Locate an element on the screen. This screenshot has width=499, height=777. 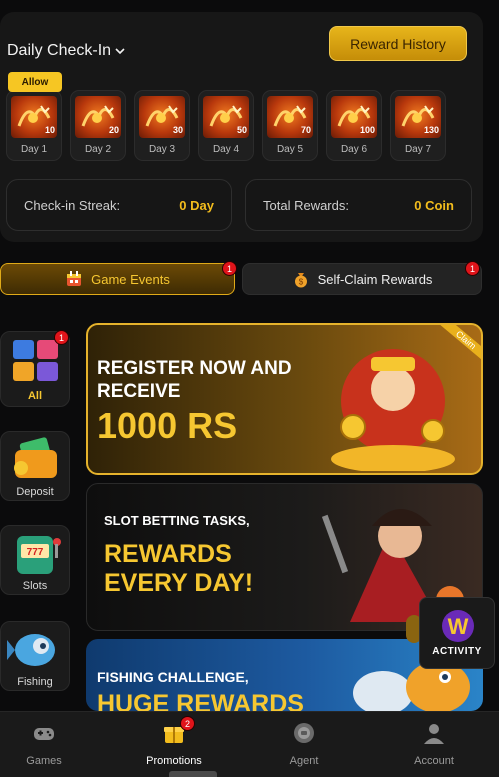
game-events-badge: 1 is located at coordinates (229, 268).